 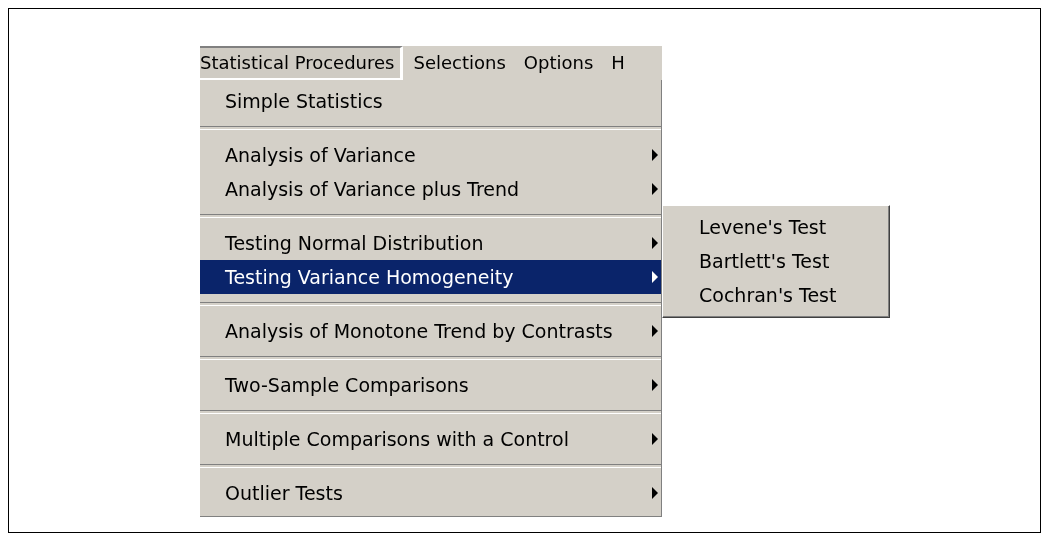 I want to click on menu-item: Testing Variance Homogeneity, so click(x=430, y=277).